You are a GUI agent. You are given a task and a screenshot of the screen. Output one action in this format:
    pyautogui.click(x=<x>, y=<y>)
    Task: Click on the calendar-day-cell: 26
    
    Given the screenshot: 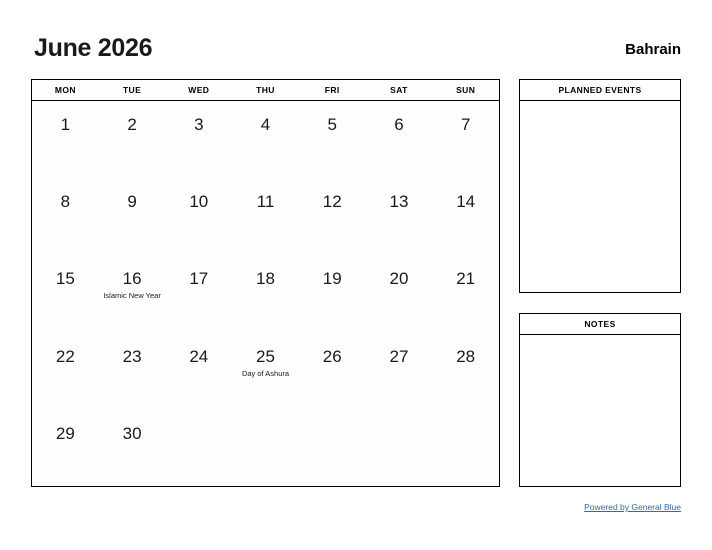 What is the action you would take?
    pyautogui.click(x=332, y=371)
    